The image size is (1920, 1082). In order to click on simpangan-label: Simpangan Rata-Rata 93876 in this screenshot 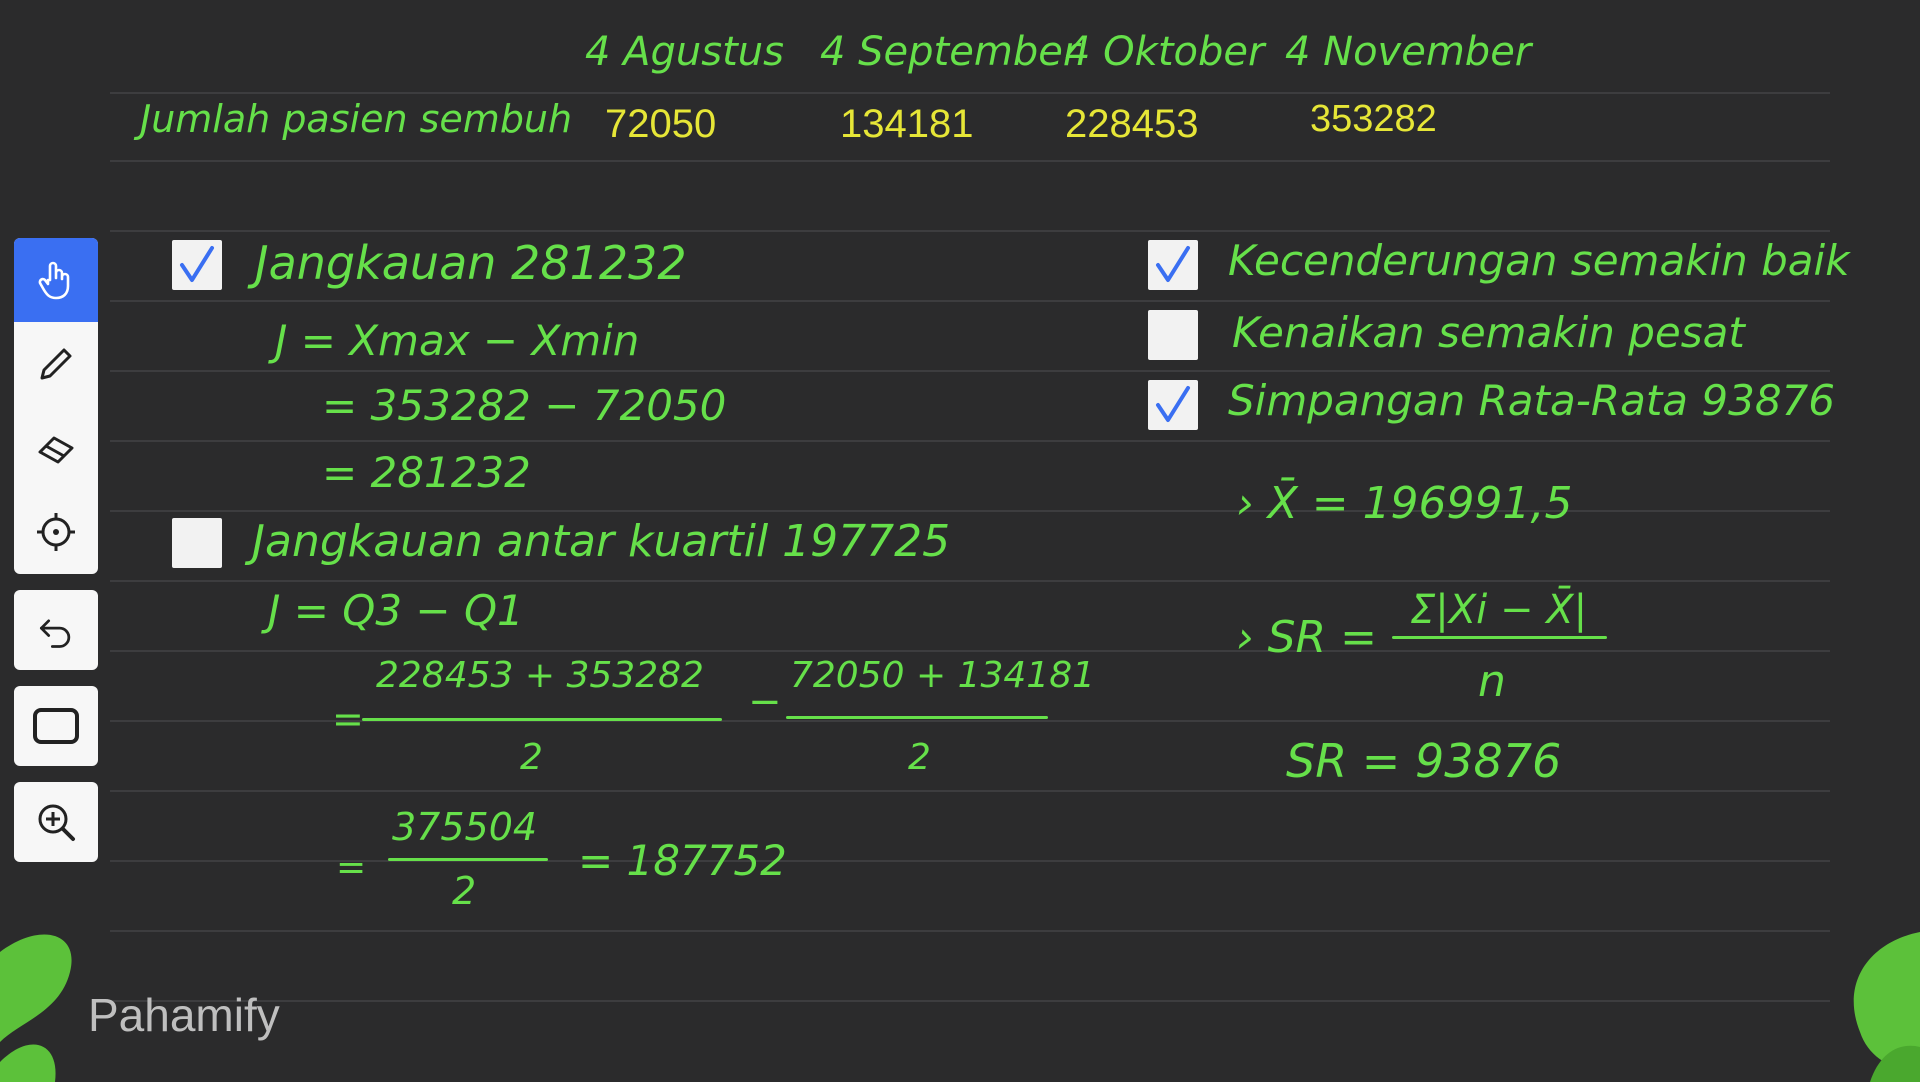, I will do `click(1531, 400)`.